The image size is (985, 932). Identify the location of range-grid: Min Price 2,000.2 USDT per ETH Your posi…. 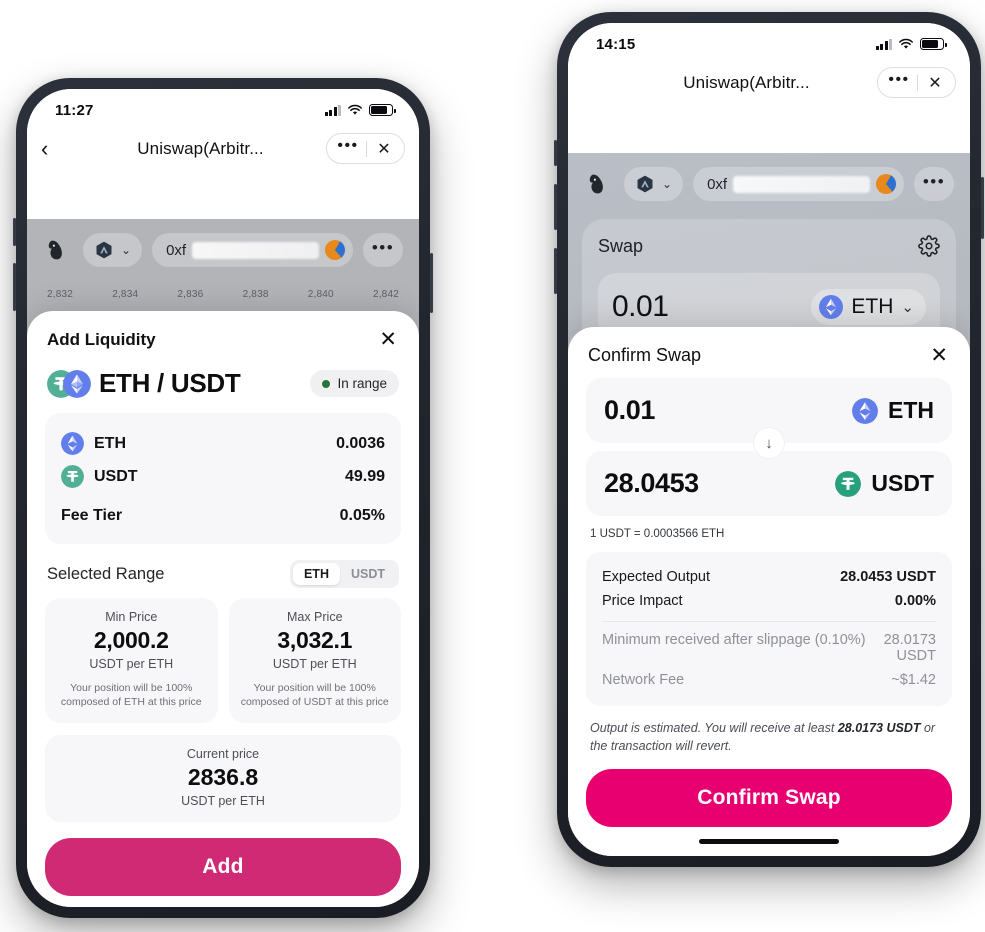
(223, 661).